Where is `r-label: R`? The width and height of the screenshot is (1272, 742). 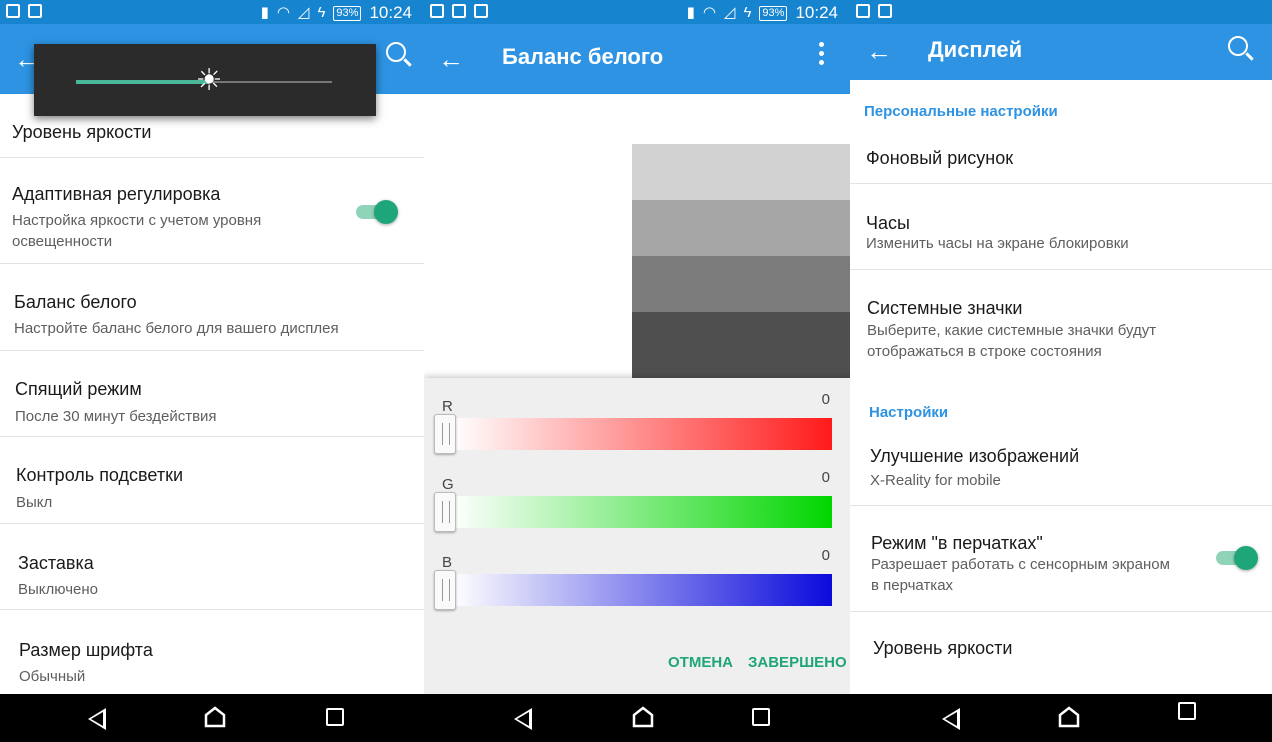 r-label: R is located at coordinates (447, 406).